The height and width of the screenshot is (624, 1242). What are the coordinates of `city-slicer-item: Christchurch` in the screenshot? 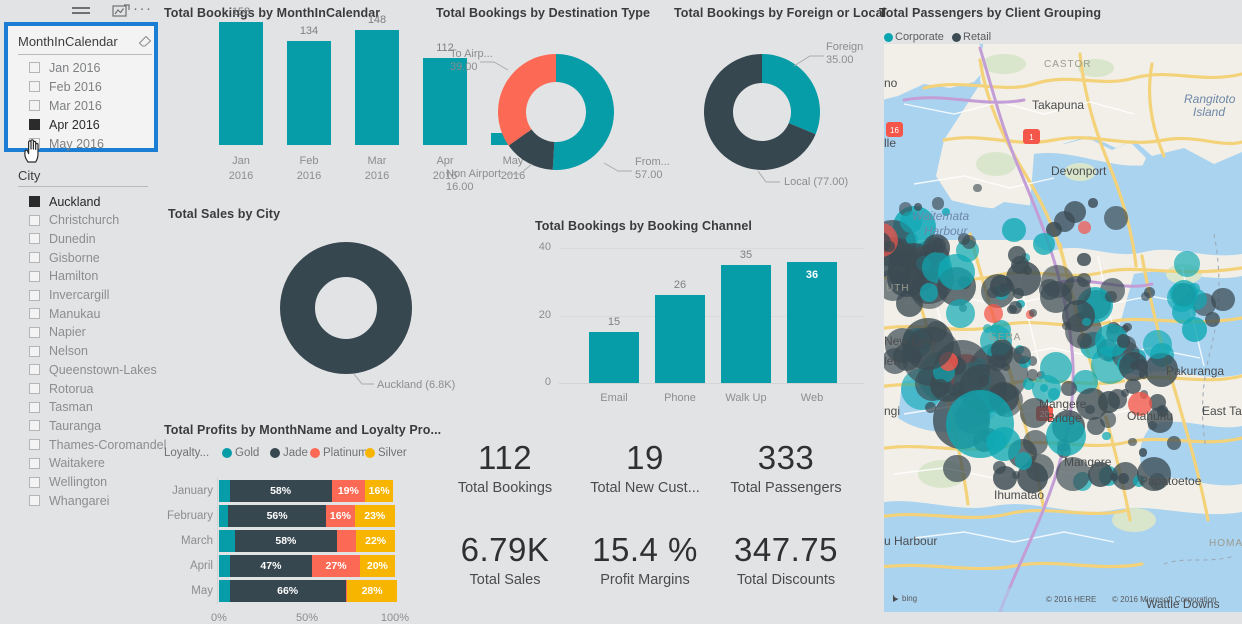 It's located at (69, 220).